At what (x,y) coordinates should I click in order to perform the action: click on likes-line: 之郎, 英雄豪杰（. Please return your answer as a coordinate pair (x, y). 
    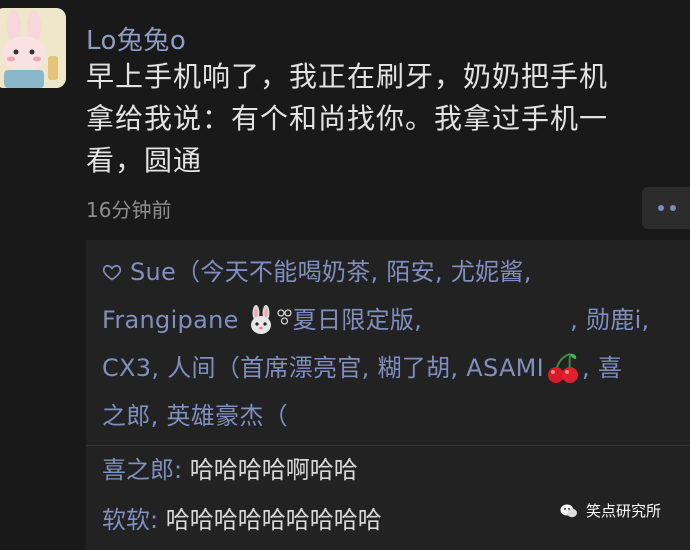
    Looking at the image, I should click on (392, 416).